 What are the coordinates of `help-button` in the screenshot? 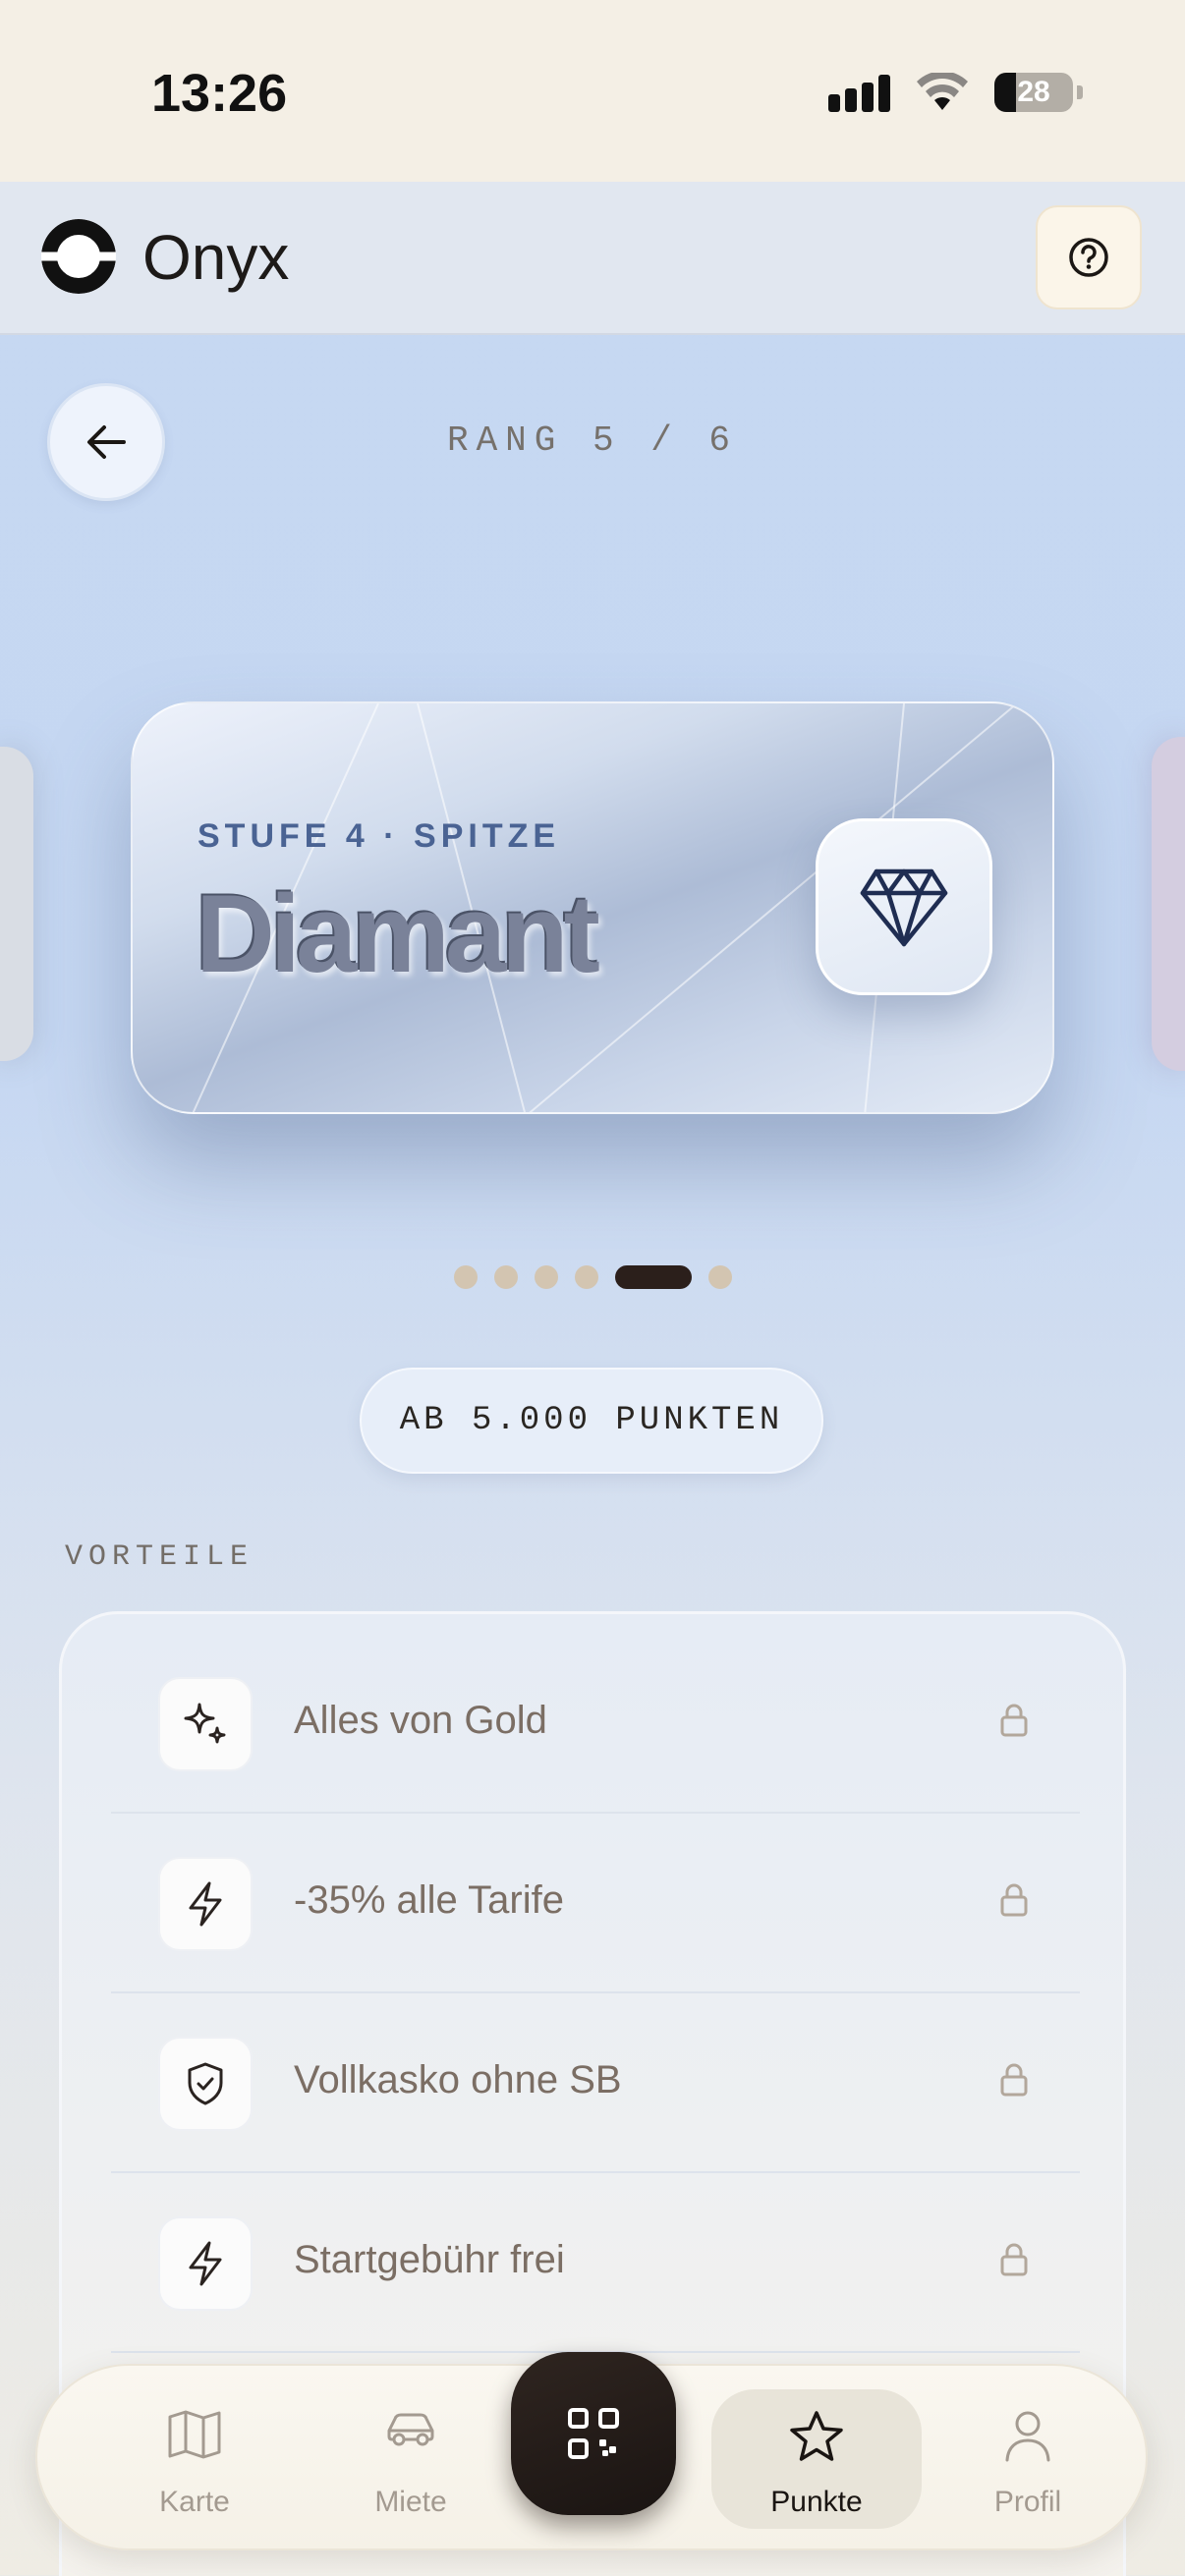 It's located at (1089, 257).